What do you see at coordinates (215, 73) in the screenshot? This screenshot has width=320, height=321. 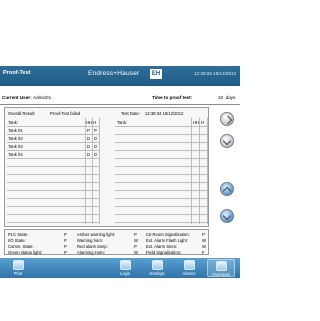 I see `clock: 12:39:26 18/12/2012` at bounding box center [215, 73].